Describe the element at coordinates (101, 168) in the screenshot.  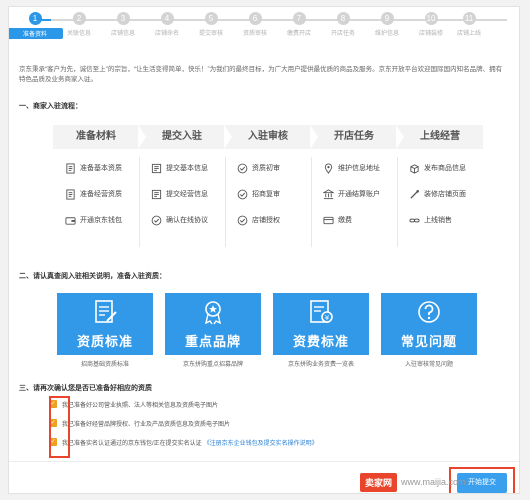
I see `flow-item-label: 准备基本资质` at that location.